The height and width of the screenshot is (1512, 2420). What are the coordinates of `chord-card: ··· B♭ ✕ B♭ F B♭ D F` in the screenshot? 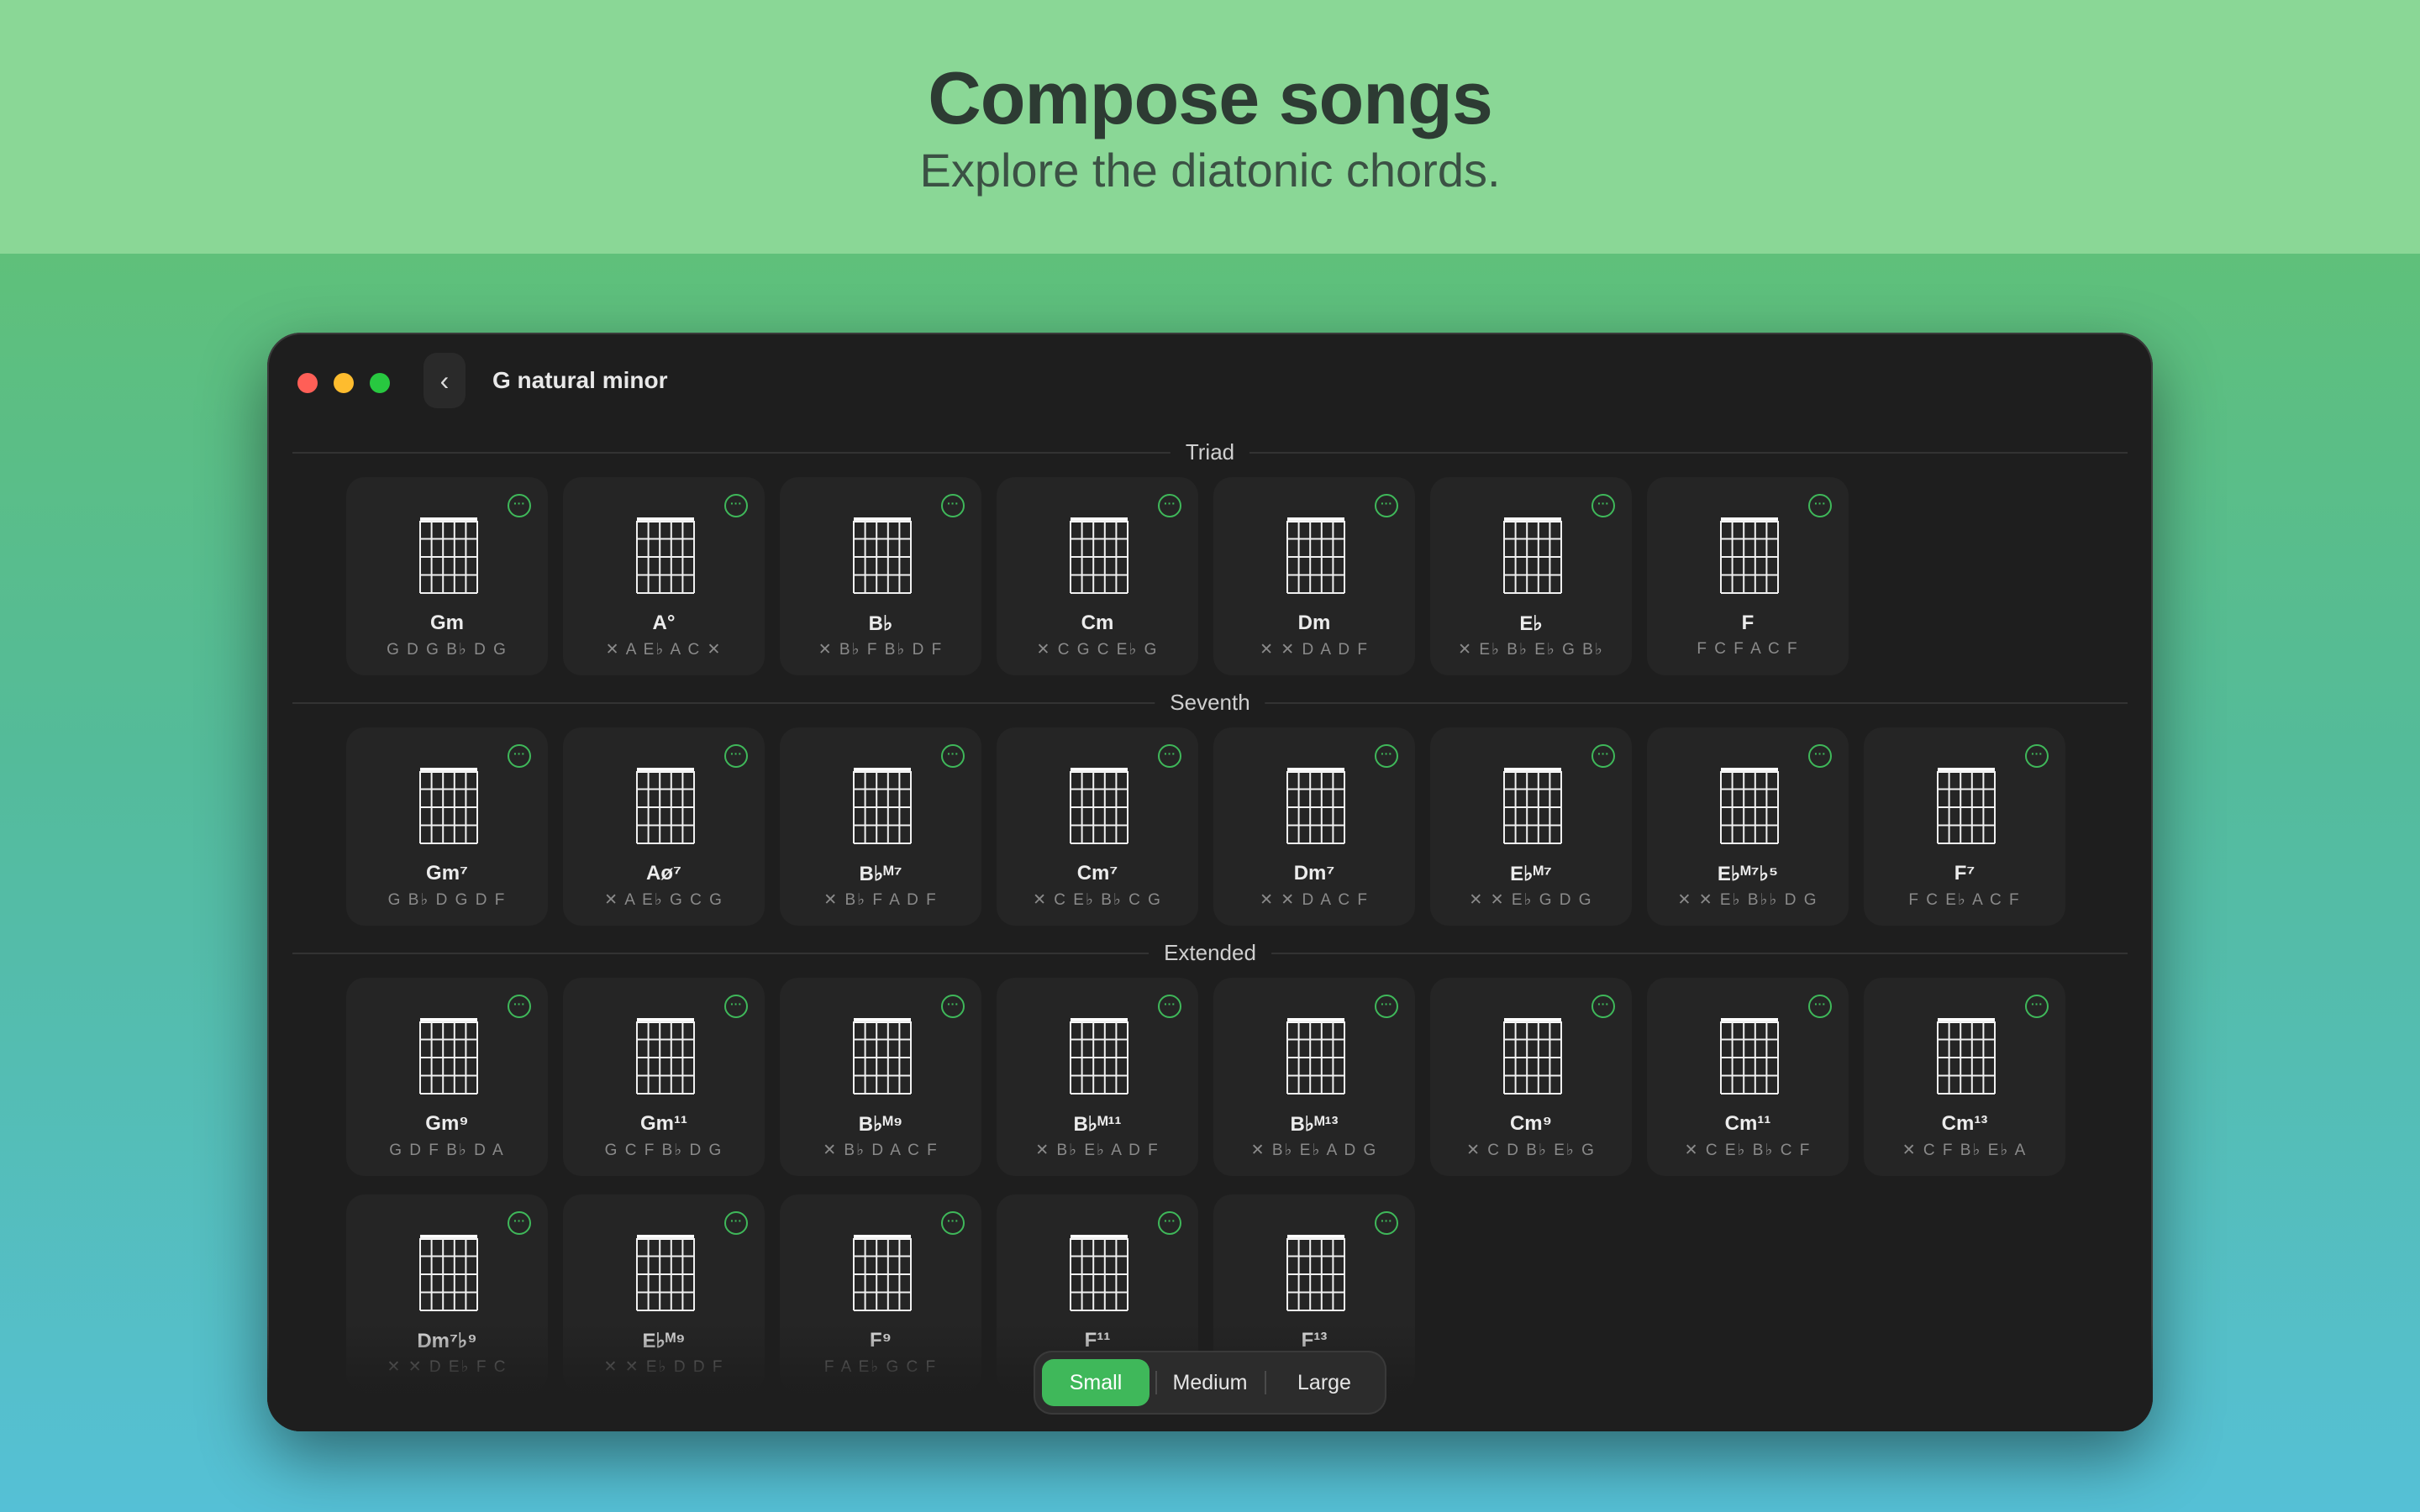 It's located at (880, 576).